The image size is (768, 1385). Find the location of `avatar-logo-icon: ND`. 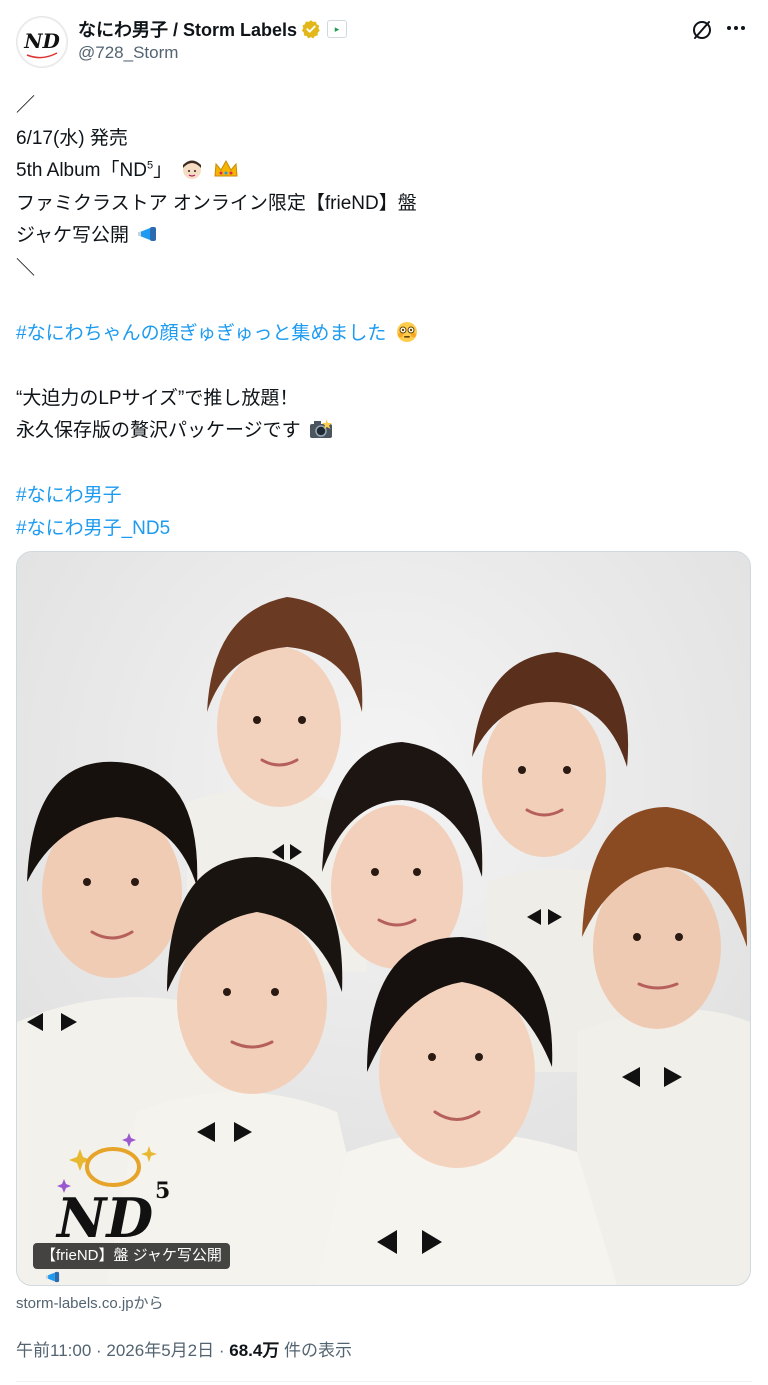

avatar-logo-icon: ND is located at coordinates (42, 42).